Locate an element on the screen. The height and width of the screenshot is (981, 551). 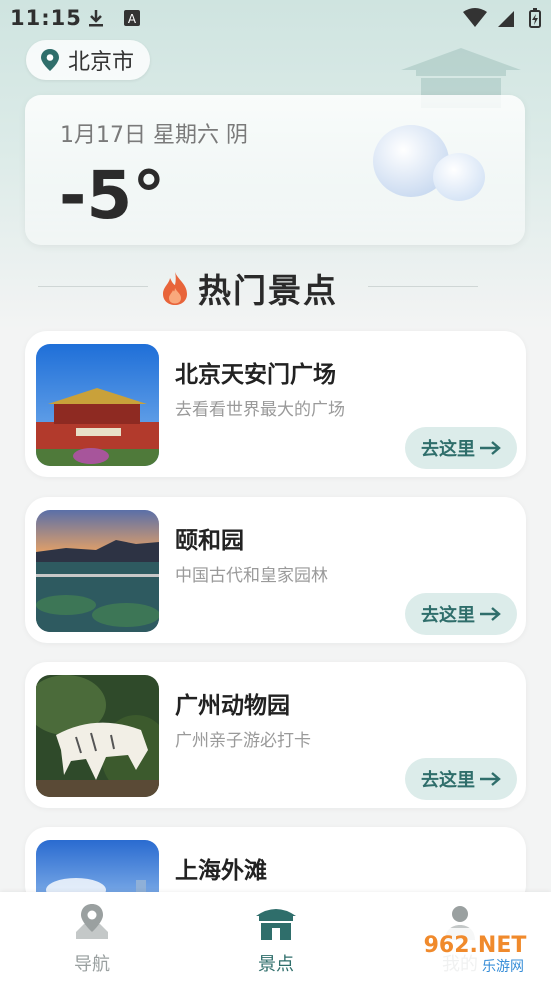
battery-icon is located at coordinates (535, 18).